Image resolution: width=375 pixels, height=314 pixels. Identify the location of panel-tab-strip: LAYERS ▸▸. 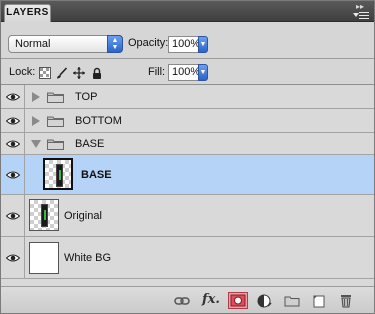
(187, 11).